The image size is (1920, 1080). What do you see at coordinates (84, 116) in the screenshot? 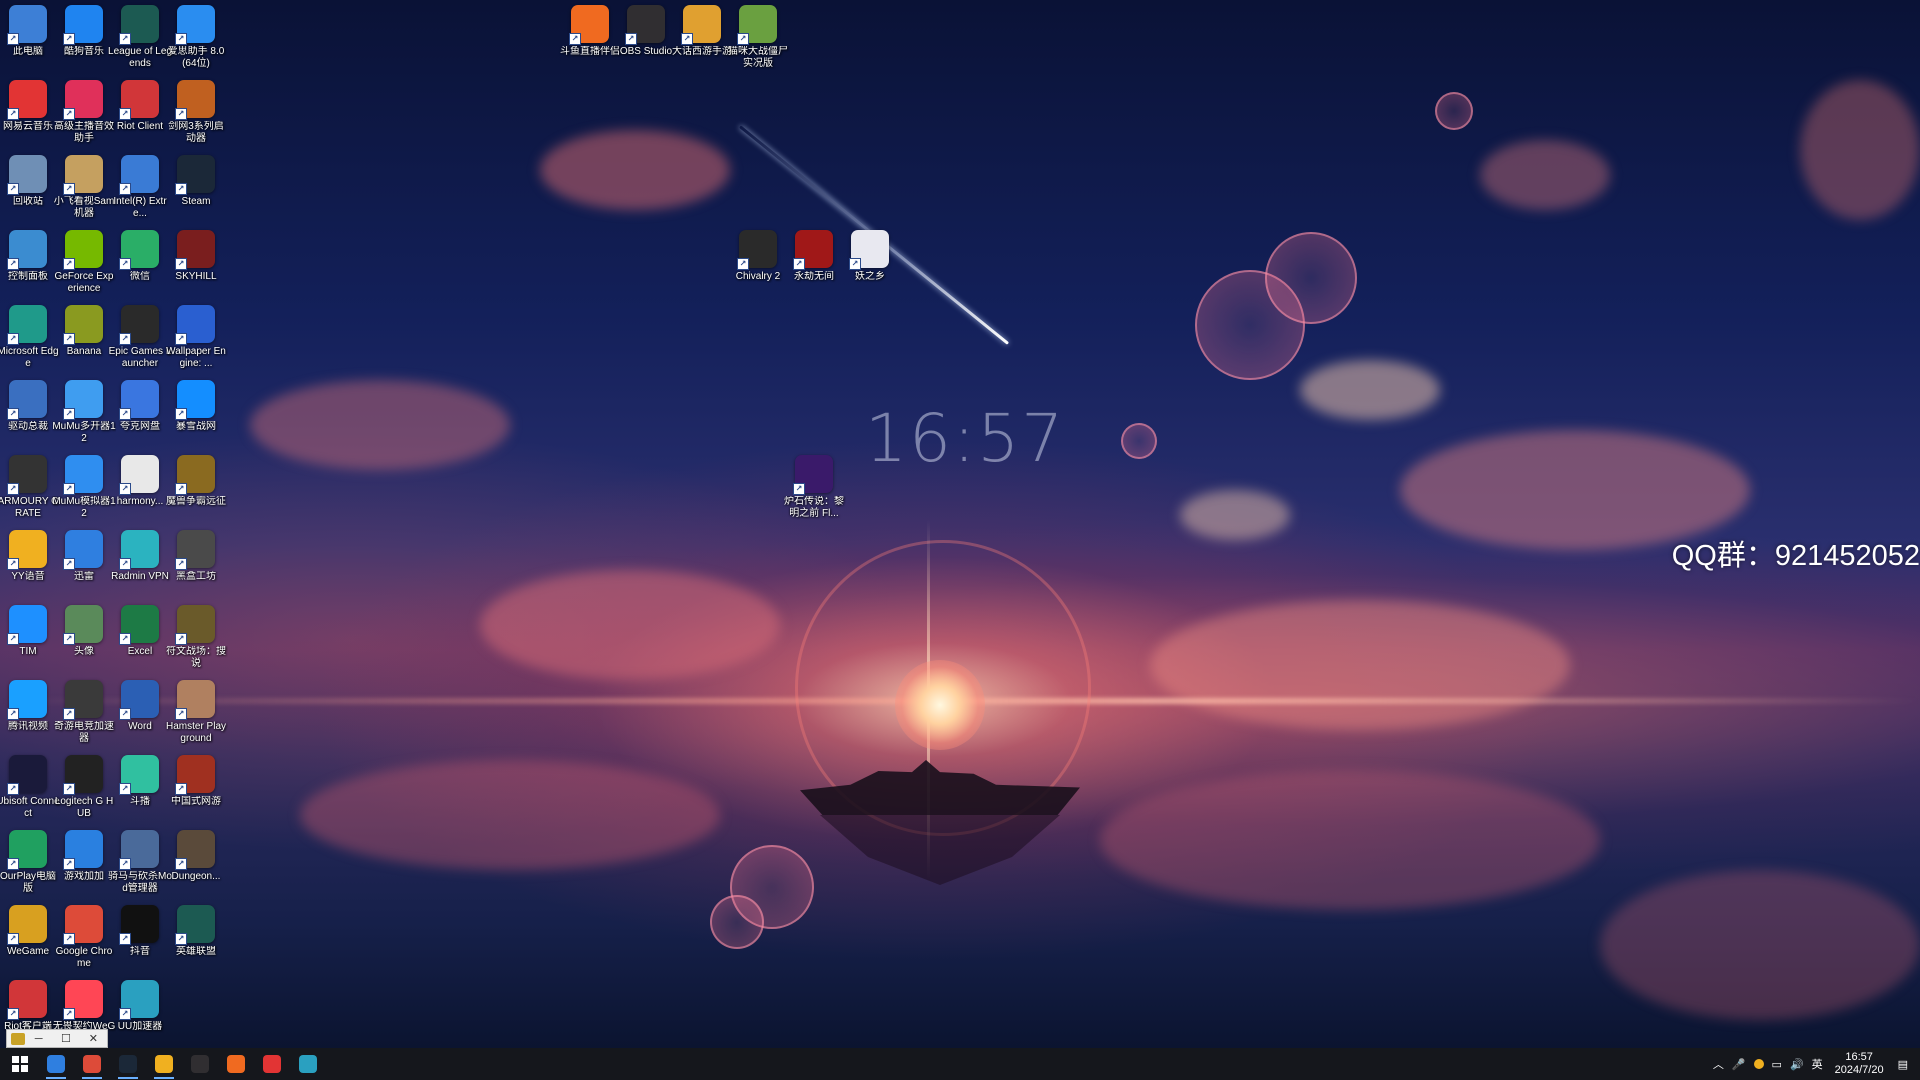
I see `desktop-shortcut: ↗ 高级主播音效助手` at bounding box center [84, 116].